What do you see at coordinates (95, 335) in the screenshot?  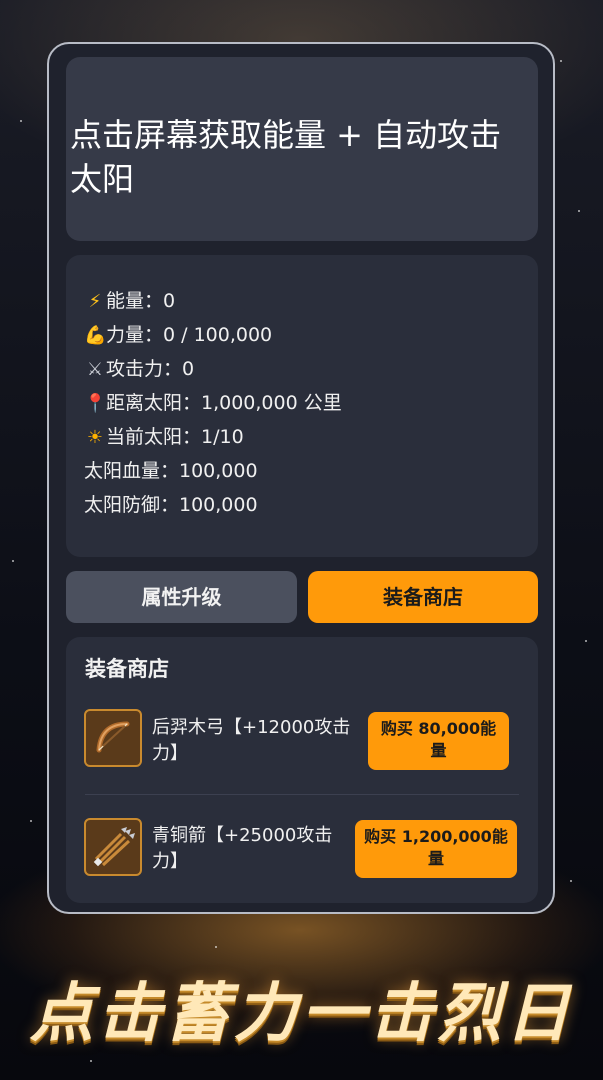 I see `flexed-biceps-icon: 💪` at bounding box center [95, 335].